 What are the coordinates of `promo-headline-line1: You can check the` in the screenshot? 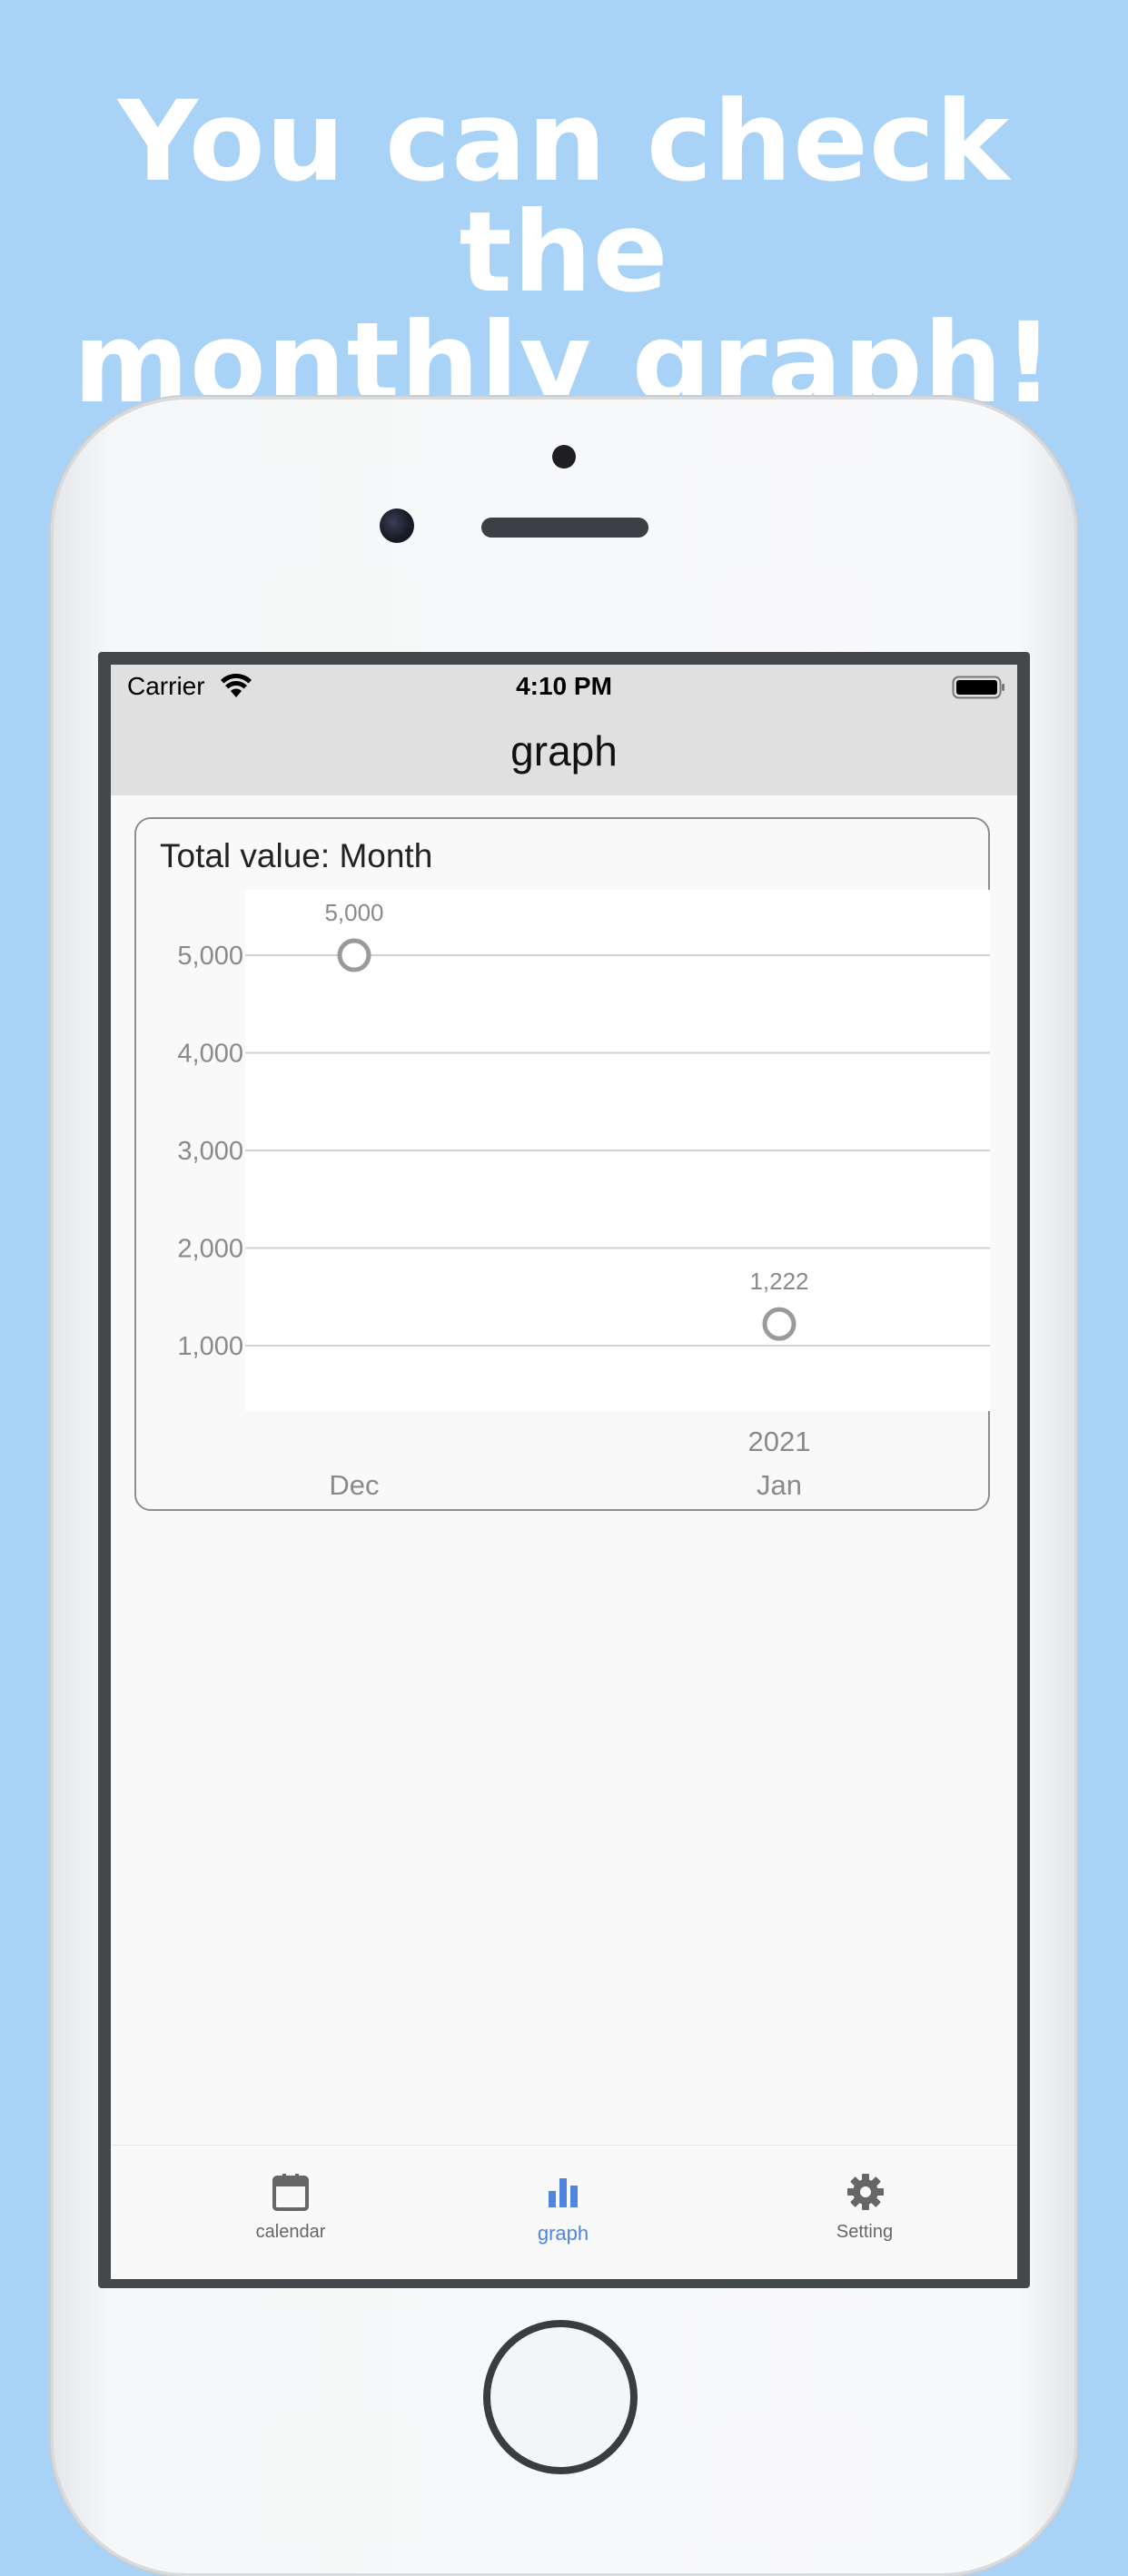 It's located at (564, 197).